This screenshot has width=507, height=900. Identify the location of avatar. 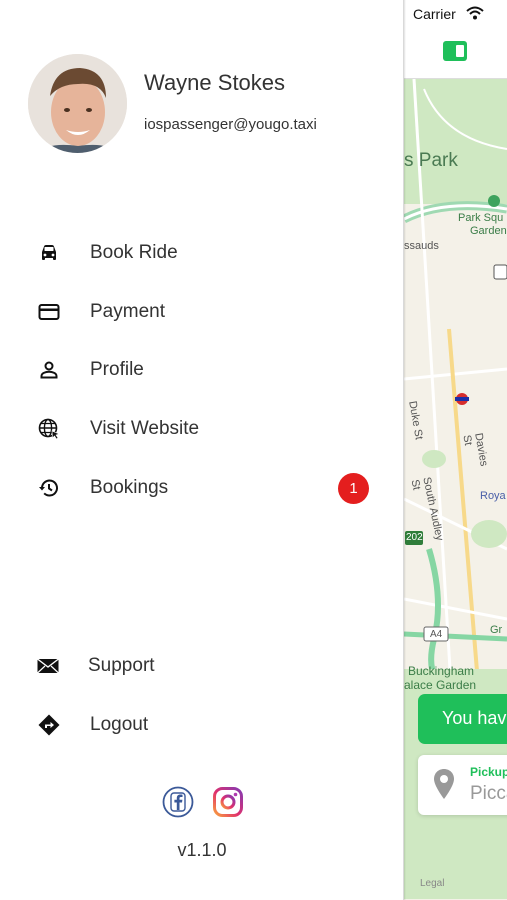
(77, 103).